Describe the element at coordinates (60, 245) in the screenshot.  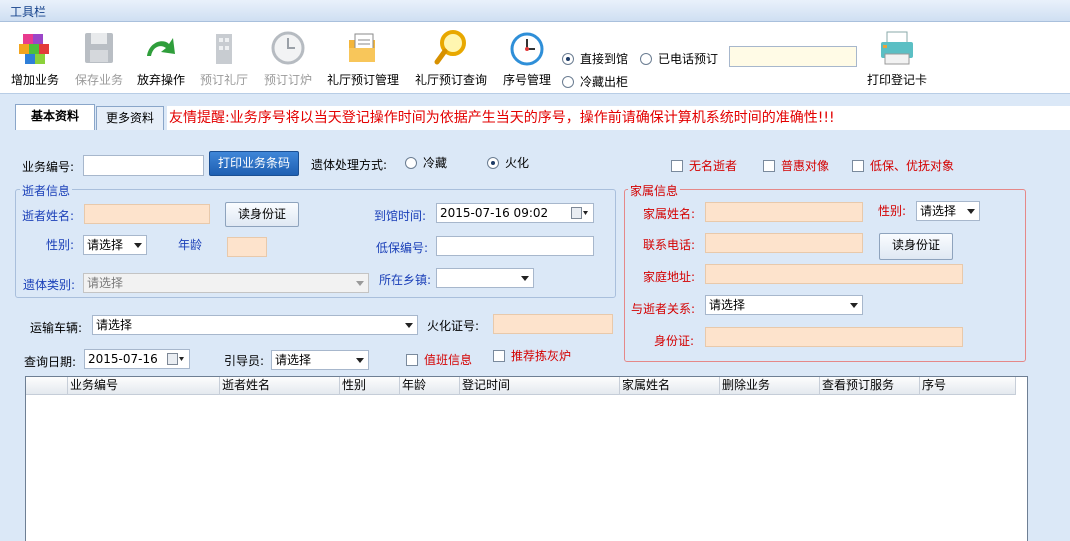
I see `deceased-gender-label: 性别:` at that location.